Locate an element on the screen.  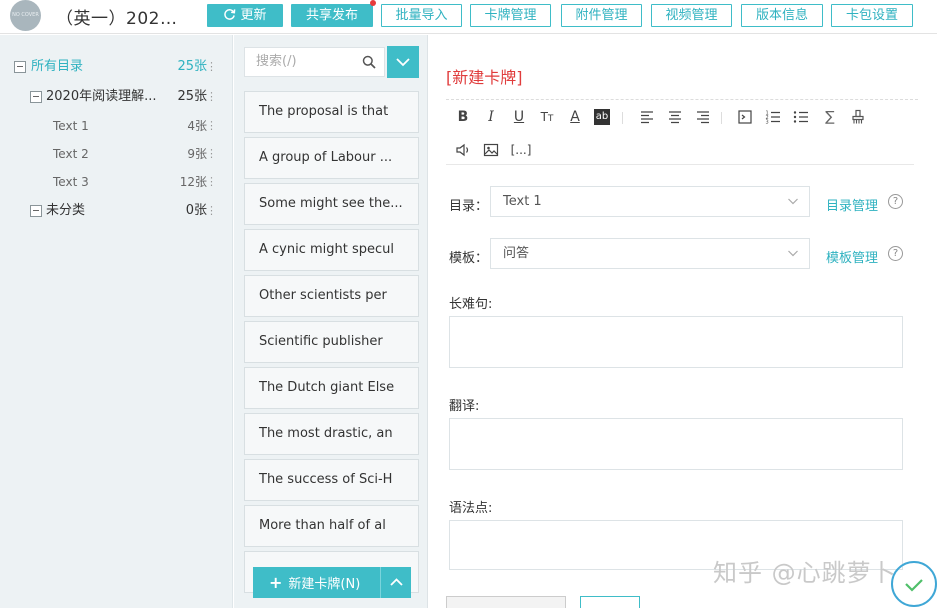
tree-item-label: 未分类 is located at coordinates (66, 210).